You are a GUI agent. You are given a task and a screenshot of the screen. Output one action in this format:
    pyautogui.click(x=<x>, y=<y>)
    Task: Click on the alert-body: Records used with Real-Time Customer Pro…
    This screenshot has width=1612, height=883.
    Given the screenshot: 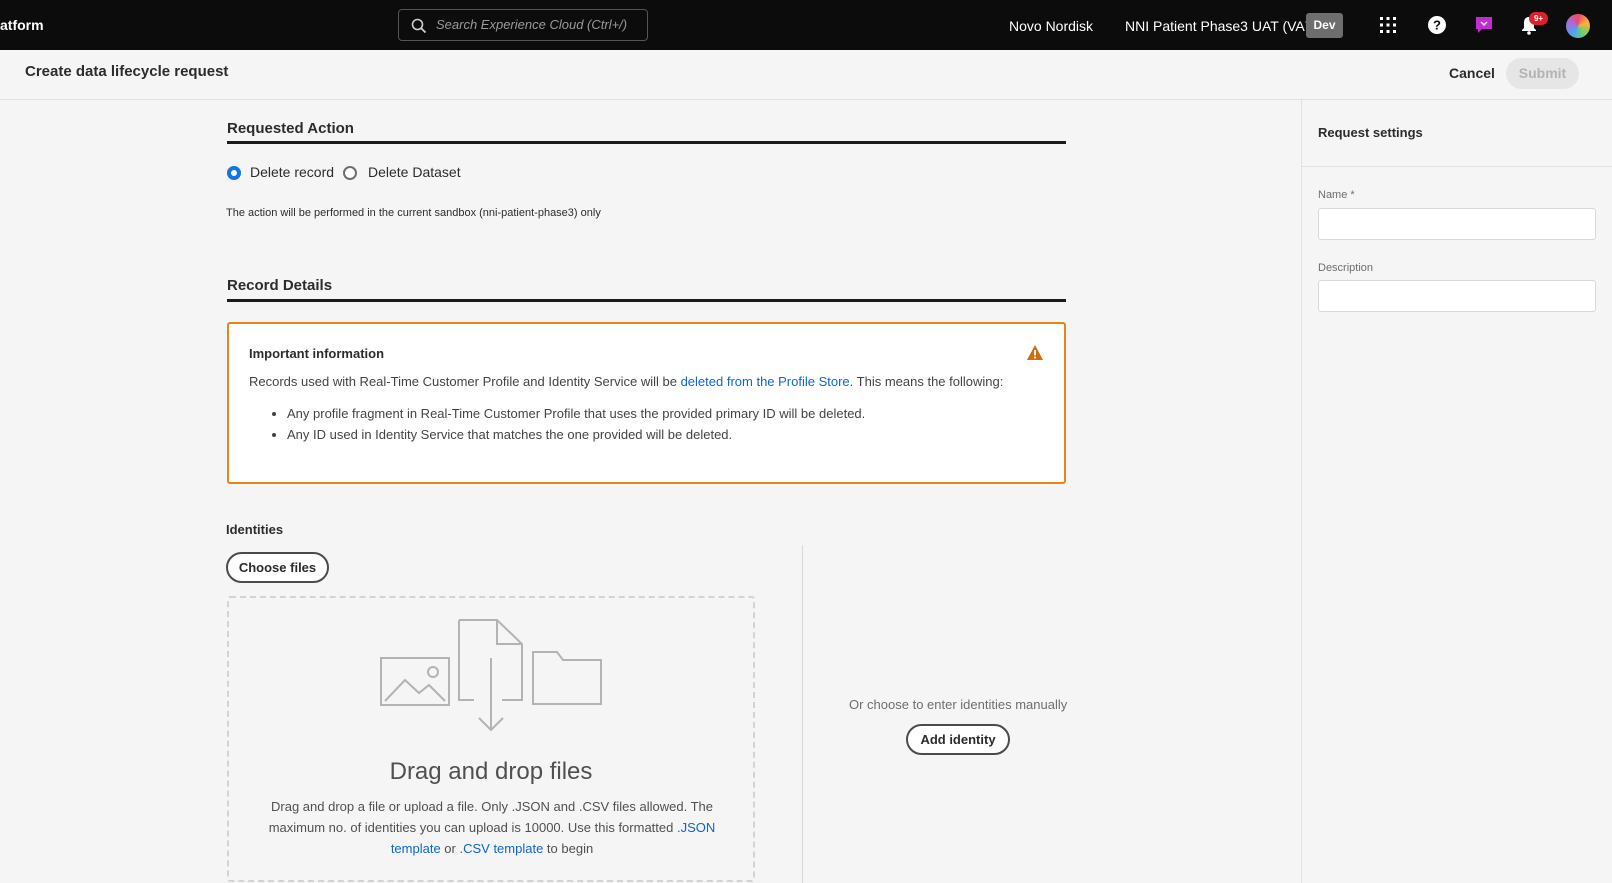 What is the action you would take?
    pyautogui.click(x=626, y=381)
    